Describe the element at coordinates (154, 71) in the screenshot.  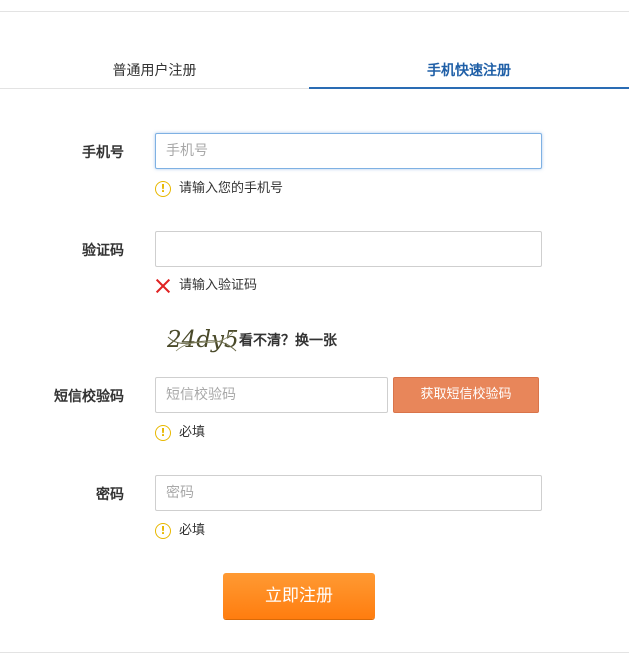
I see `tab-normal-register: 普通用户注册` at that location.